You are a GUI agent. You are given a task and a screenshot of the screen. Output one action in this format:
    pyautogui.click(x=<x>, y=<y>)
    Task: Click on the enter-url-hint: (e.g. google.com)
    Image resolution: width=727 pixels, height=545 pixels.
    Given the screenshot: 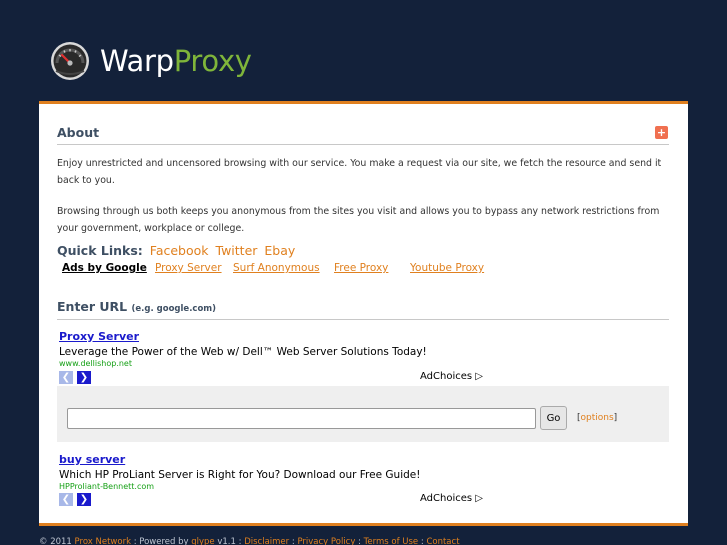 What is the action you would take?
    pyautogui.click(x=174, y=309)
    